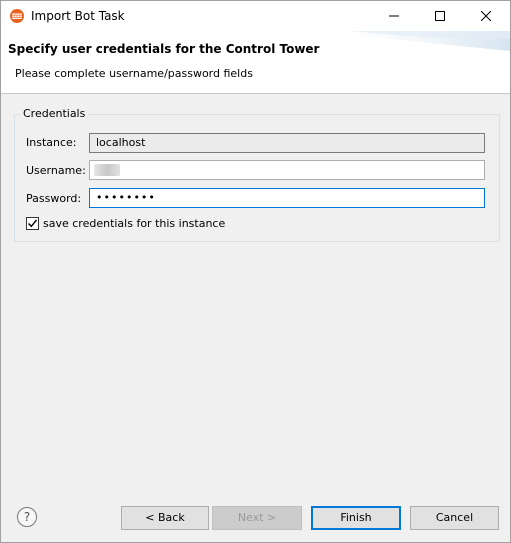  I want to click on minimize-icon, so click(394, 16).